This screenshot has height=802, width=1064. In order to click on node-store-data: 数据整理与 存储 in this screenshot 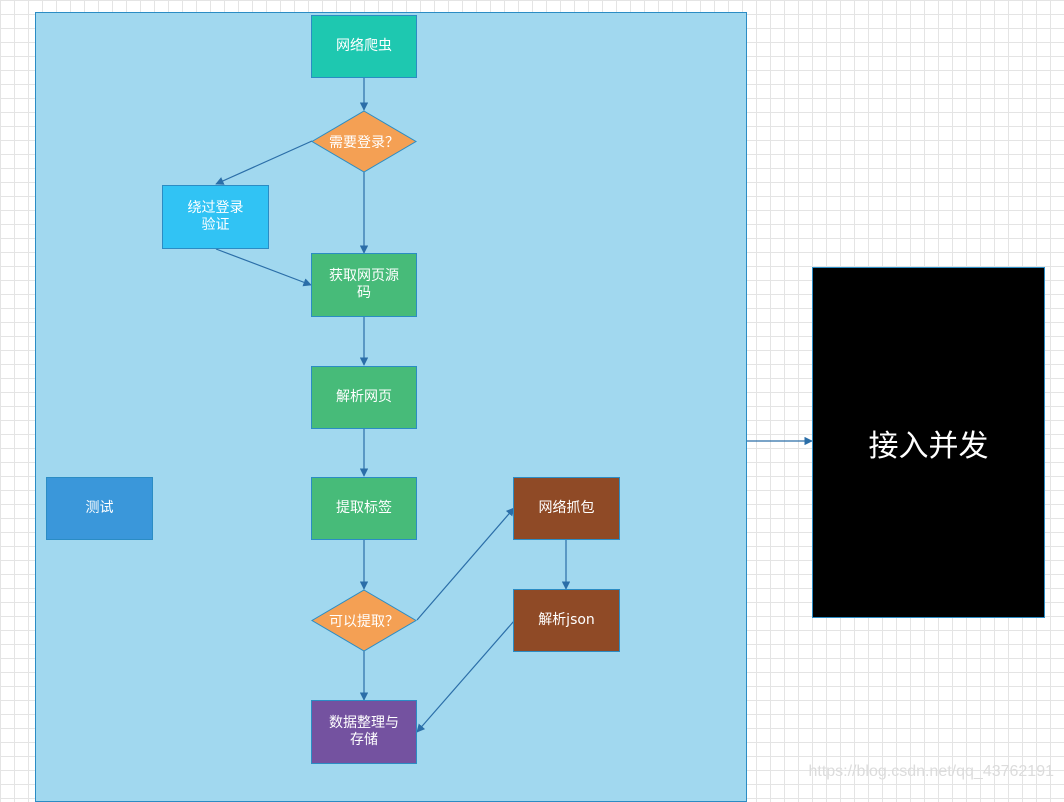, I will do `click(364, 732)`.